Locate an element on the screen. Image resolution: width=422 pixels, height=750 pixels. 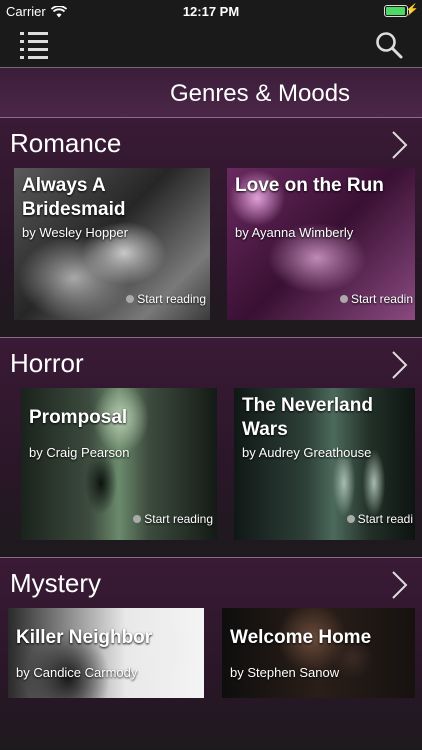
page-title: Genres & Moods is located at coordinates (260, 93).